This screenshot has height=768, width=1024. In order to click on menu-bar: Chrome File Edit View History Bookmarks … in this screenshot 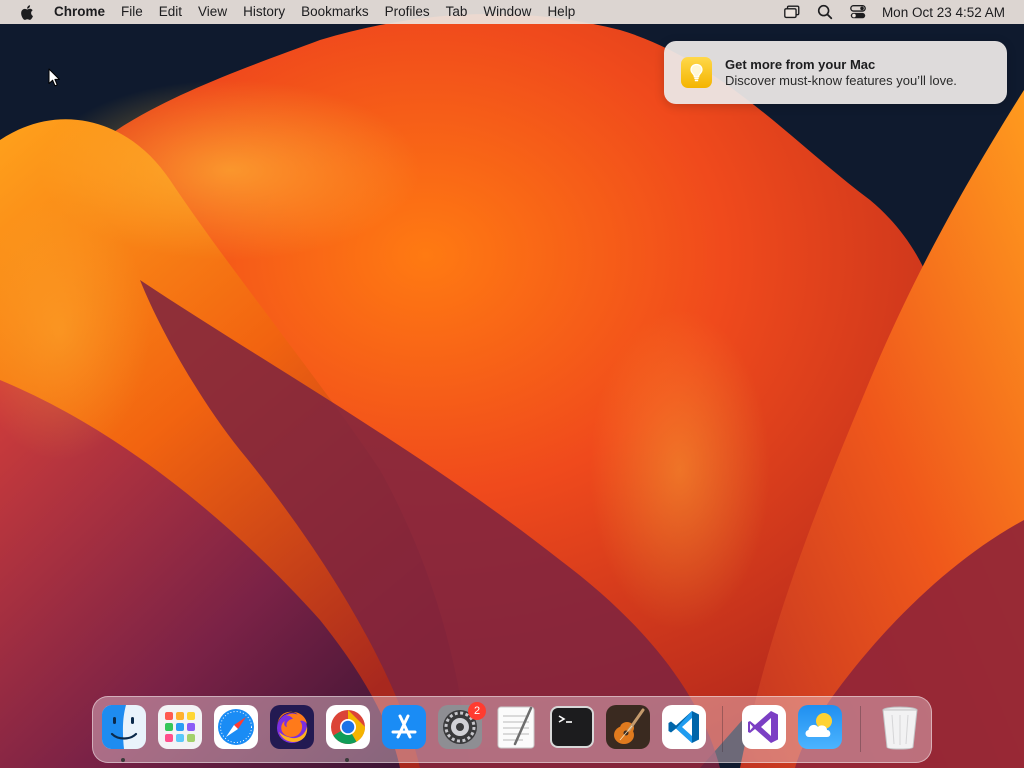, I will do `click(512, 12)`.